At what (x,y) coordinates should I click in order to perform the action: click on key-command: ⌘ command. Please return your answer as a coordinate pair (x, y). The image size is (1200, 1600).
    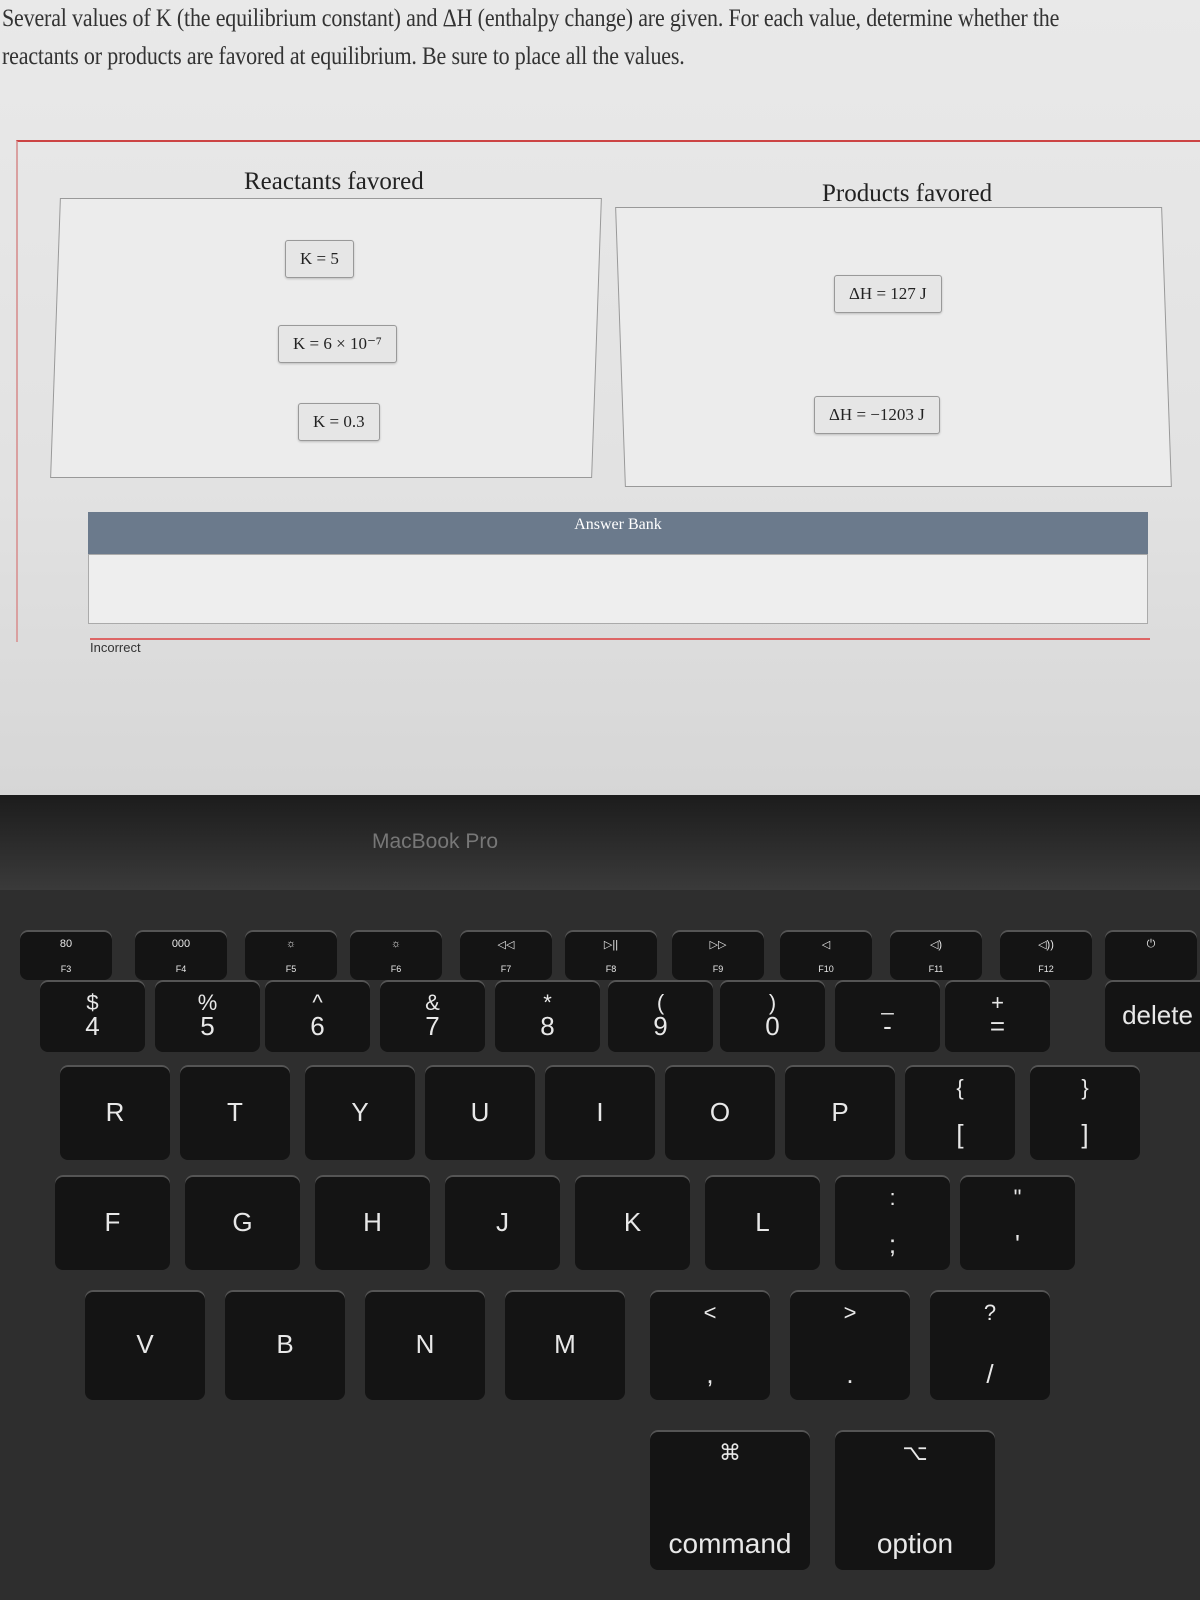
    Looking at the image, I should click on (730, 1500).